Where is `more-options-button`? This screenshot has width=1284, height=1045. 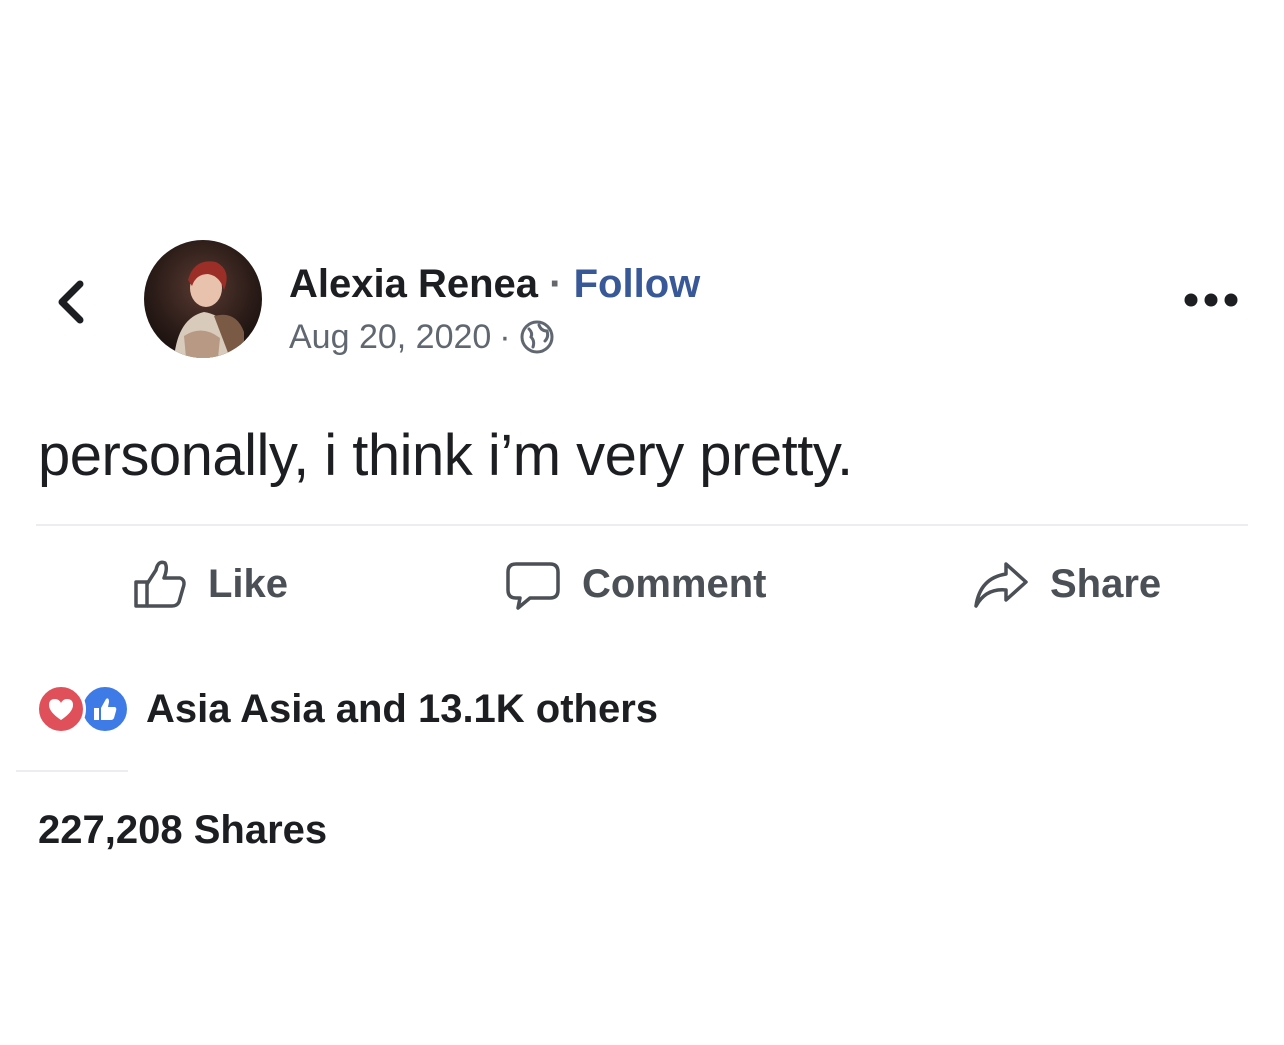
more-options-button is located at coordinates (1211, 300).